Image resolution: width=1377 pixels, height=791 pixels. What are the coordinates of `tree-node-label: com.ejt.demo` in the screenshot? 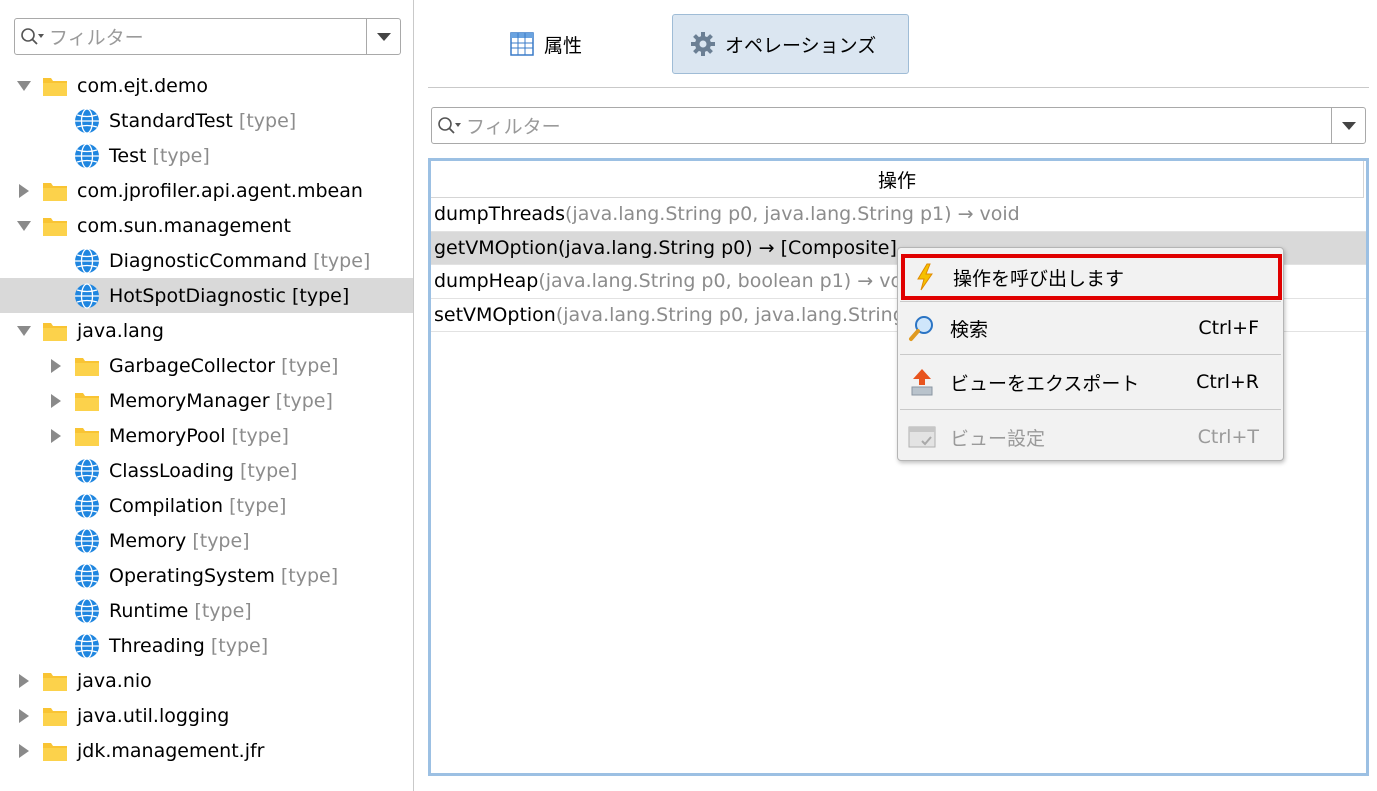 It's located at (142, 86).